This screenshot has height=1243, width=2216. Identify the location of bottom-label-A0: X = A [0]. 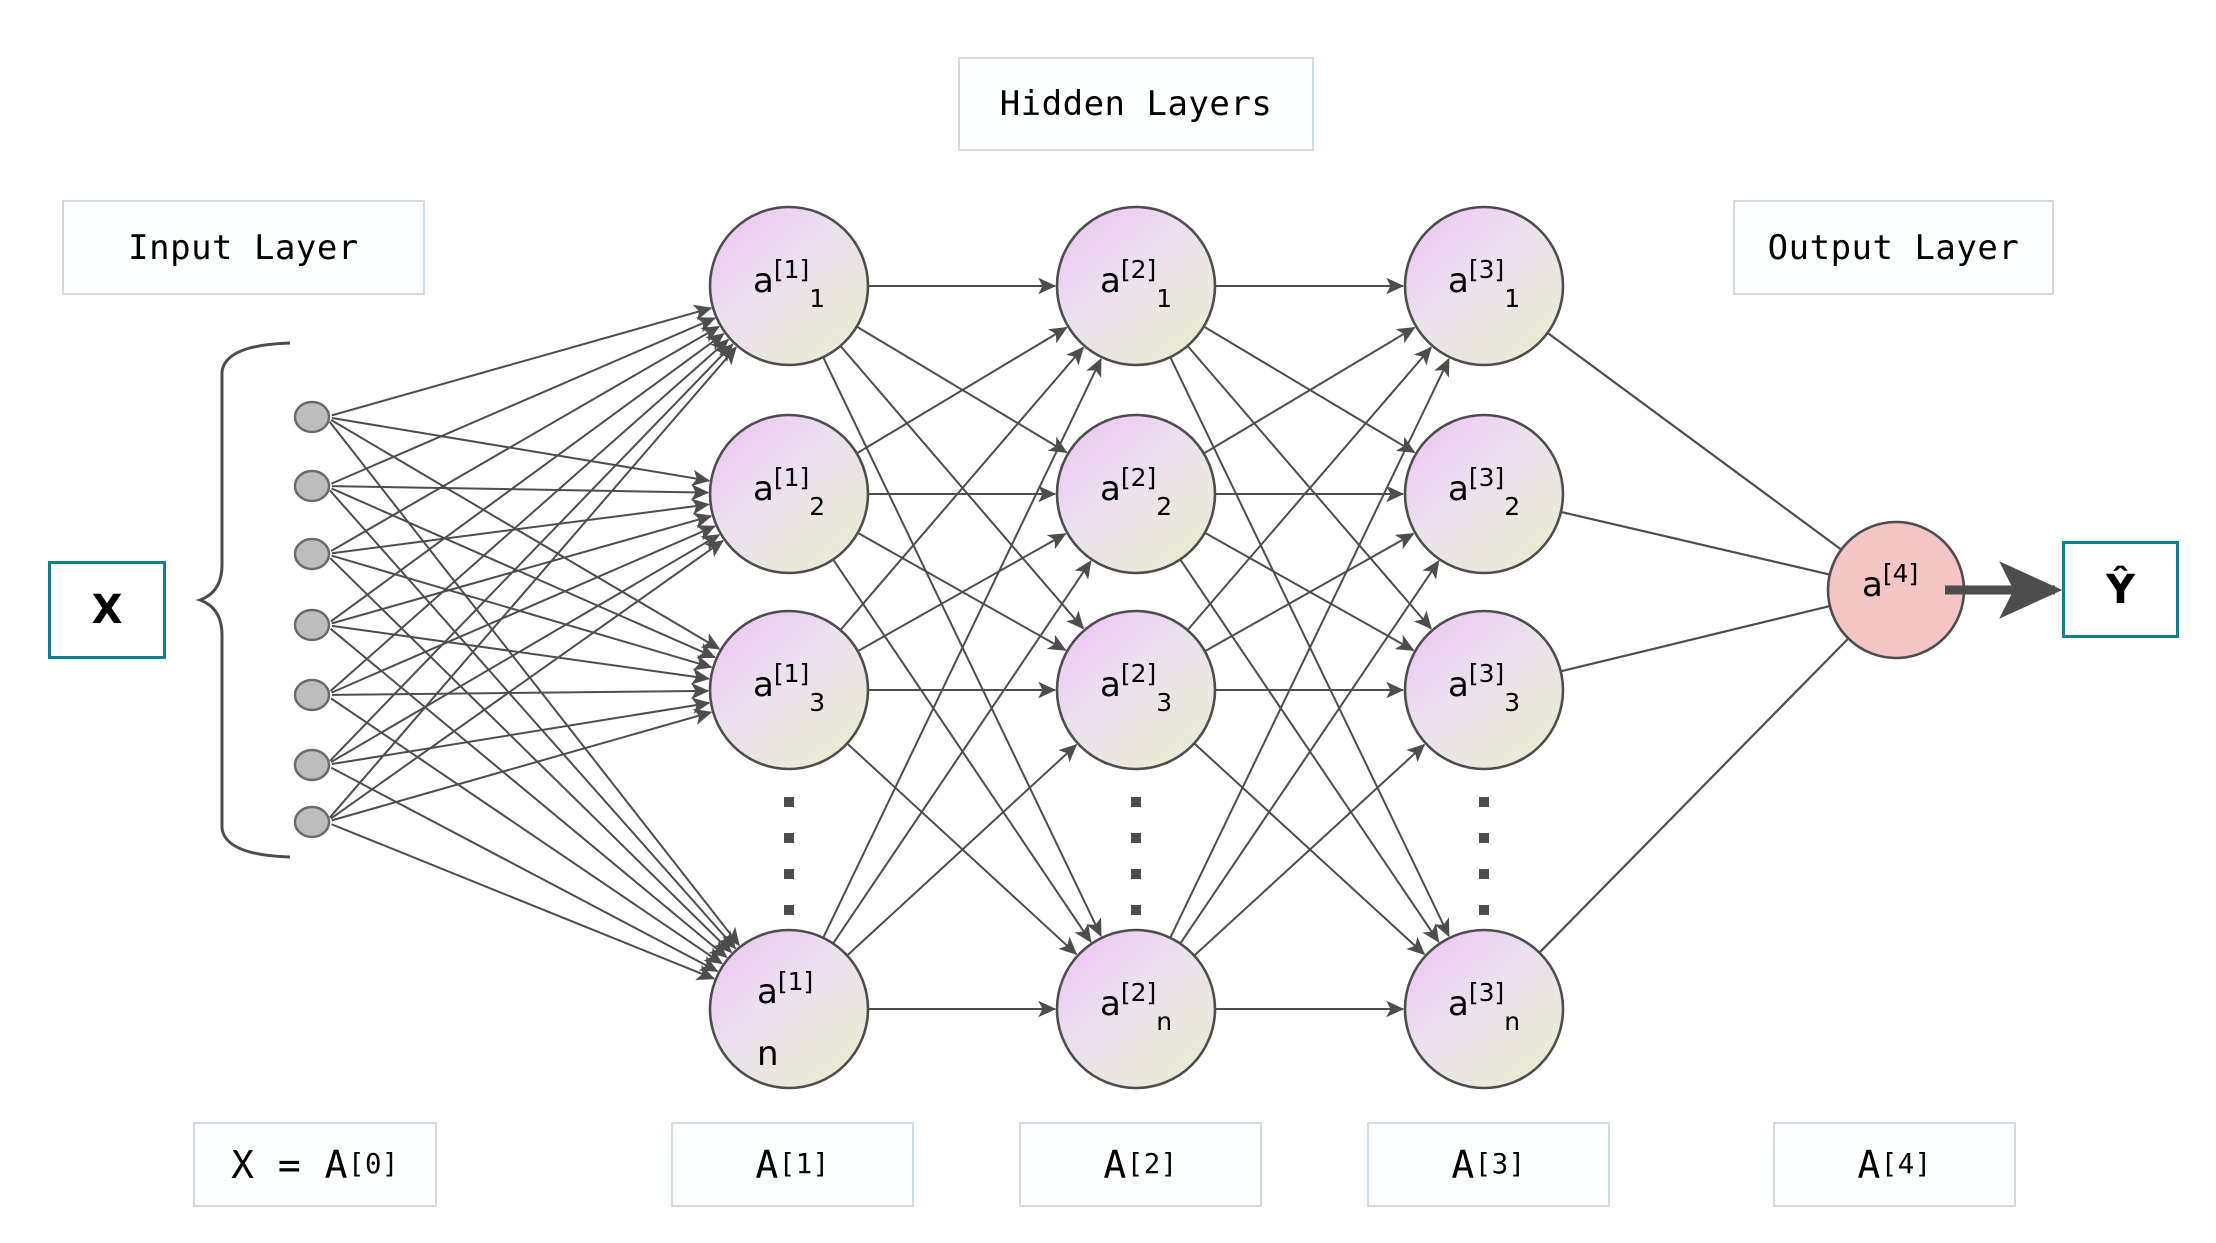
(315, 1164).